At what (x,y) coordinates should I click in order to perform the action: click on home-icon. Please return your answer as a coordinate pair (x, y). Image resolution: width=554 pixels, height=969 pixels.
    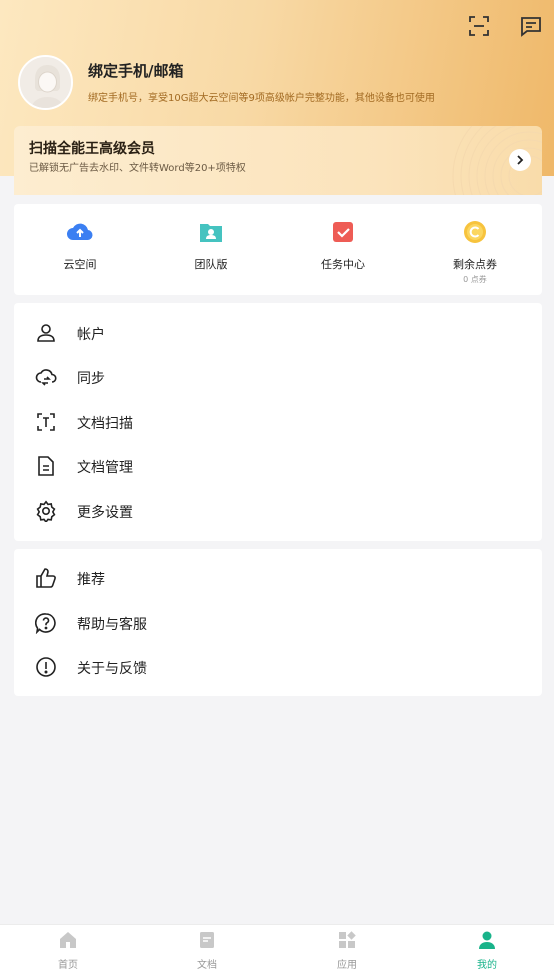
    Looking at the image, I should click on (68, 940).